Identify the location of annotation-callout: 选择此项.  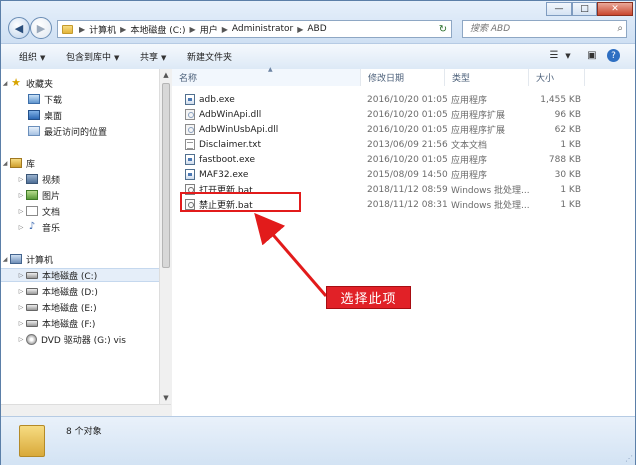
(368, 297).